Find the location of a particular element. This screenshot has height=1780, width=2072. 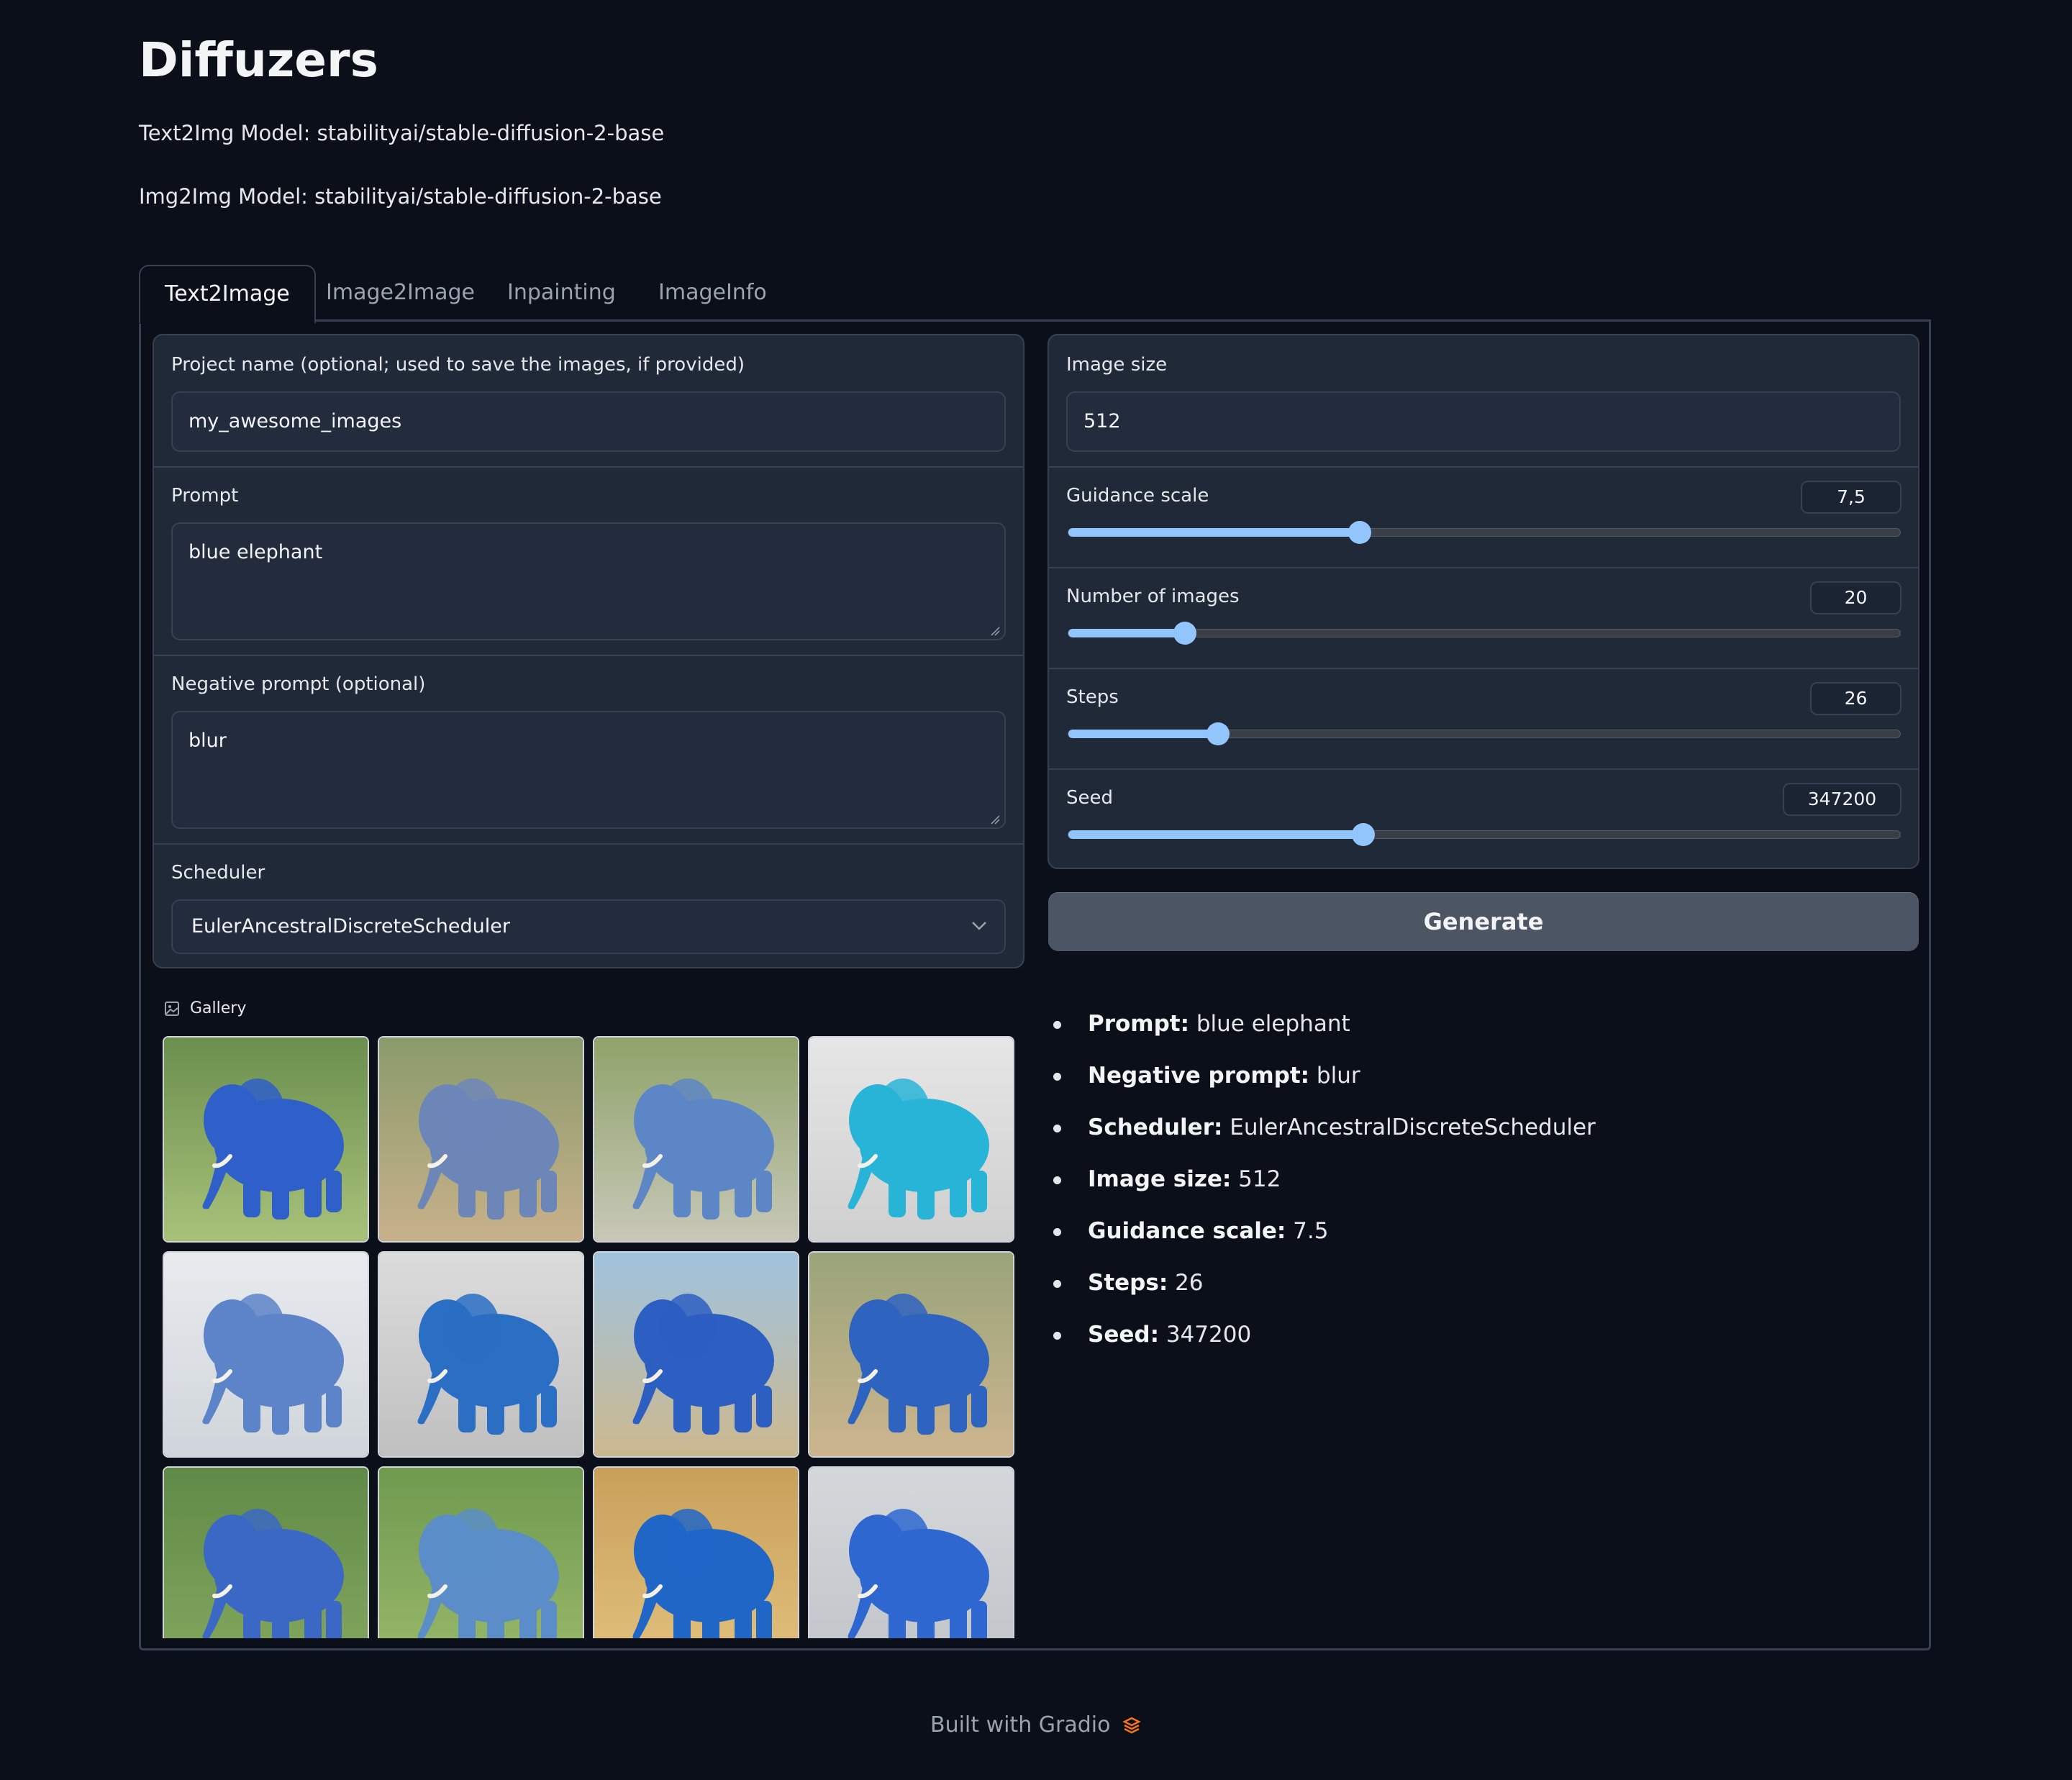

guidance-scale-slider is located at coordinates (1484, 532).